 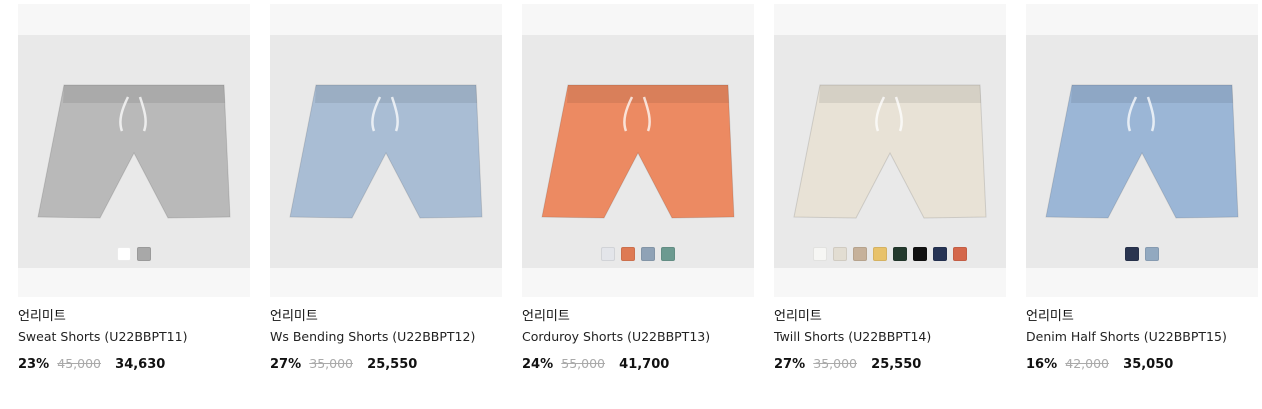 I want to click on discount-rate: 16%, so click(x=1042, y=364).